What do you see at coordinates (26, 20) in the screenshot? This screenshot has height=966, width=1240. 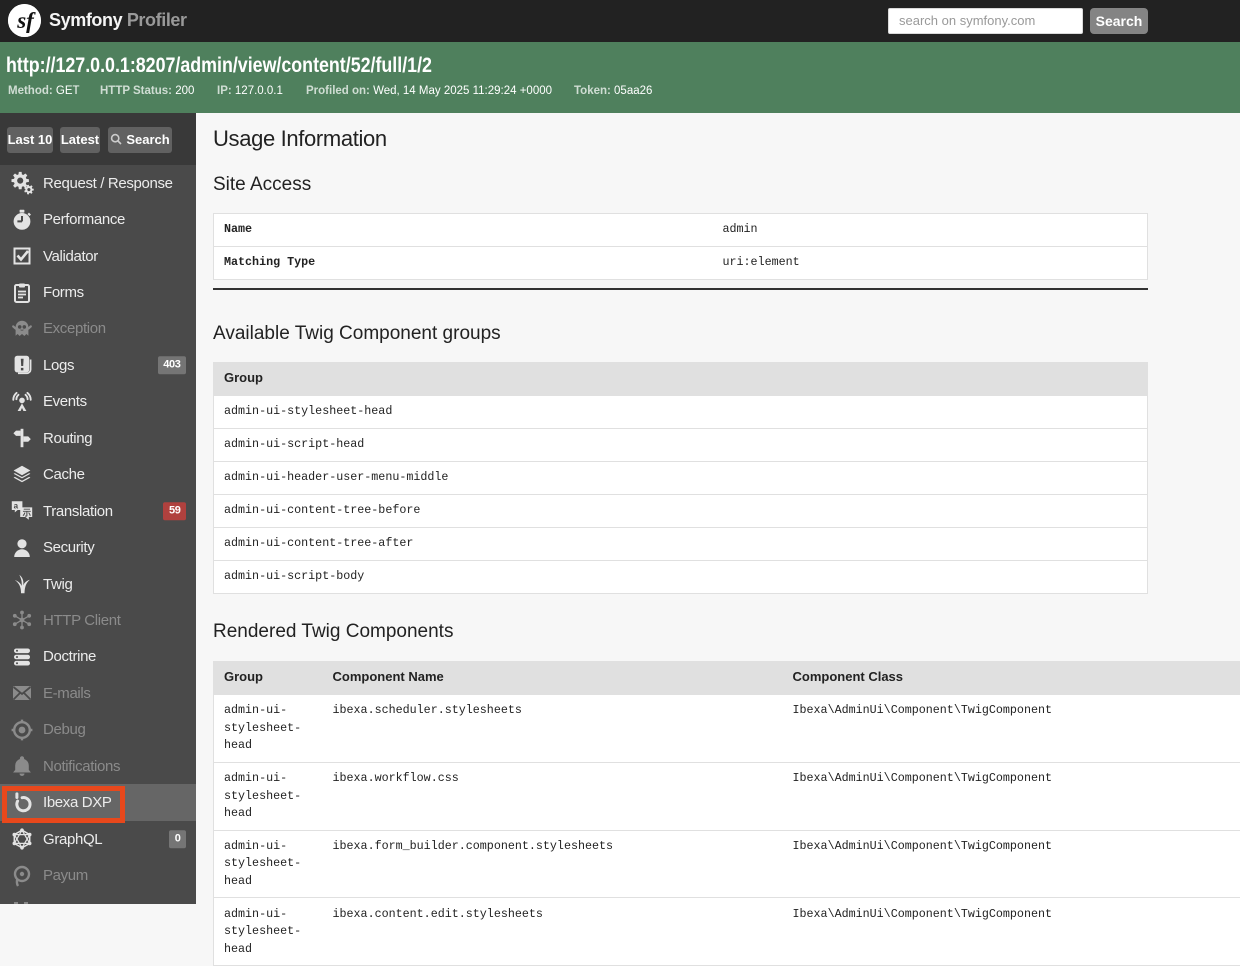 I see `svg-text: sf` at bounding box center [26, 20].